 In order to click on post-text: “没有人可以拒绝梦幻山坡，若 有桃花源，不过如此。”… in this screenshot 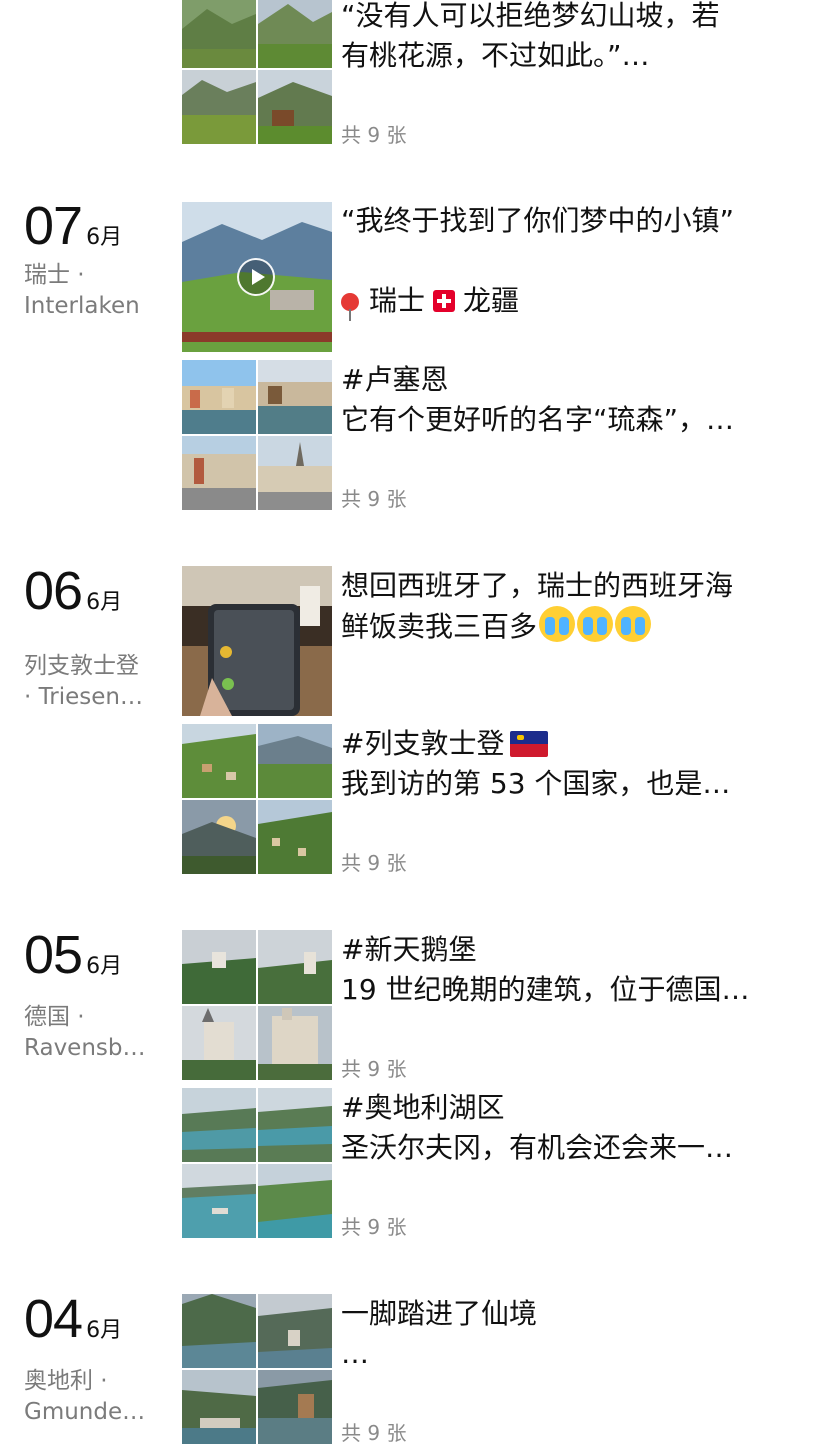, I will do `click(571, 38)`.